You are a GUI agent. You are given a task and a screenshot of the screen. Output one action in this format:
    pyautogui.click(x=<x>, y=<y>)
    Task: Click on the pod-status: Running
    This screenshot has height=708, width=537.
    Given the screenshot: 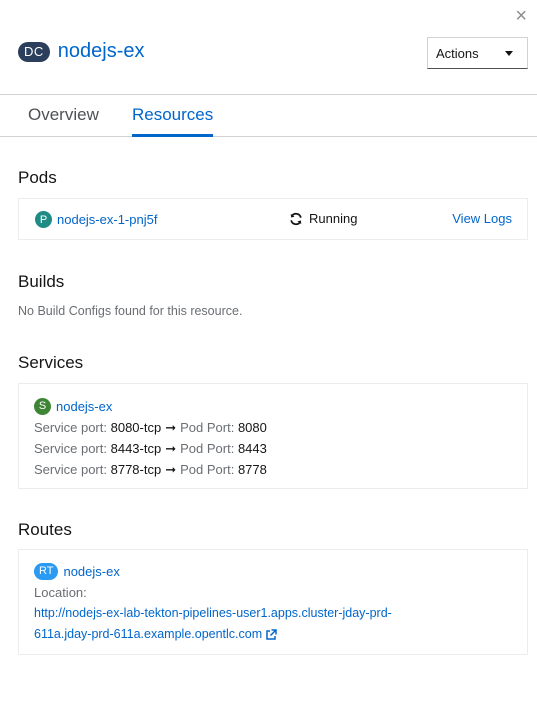 What is the action you would take?
    pyautogui.click(x=323, y=218)
    